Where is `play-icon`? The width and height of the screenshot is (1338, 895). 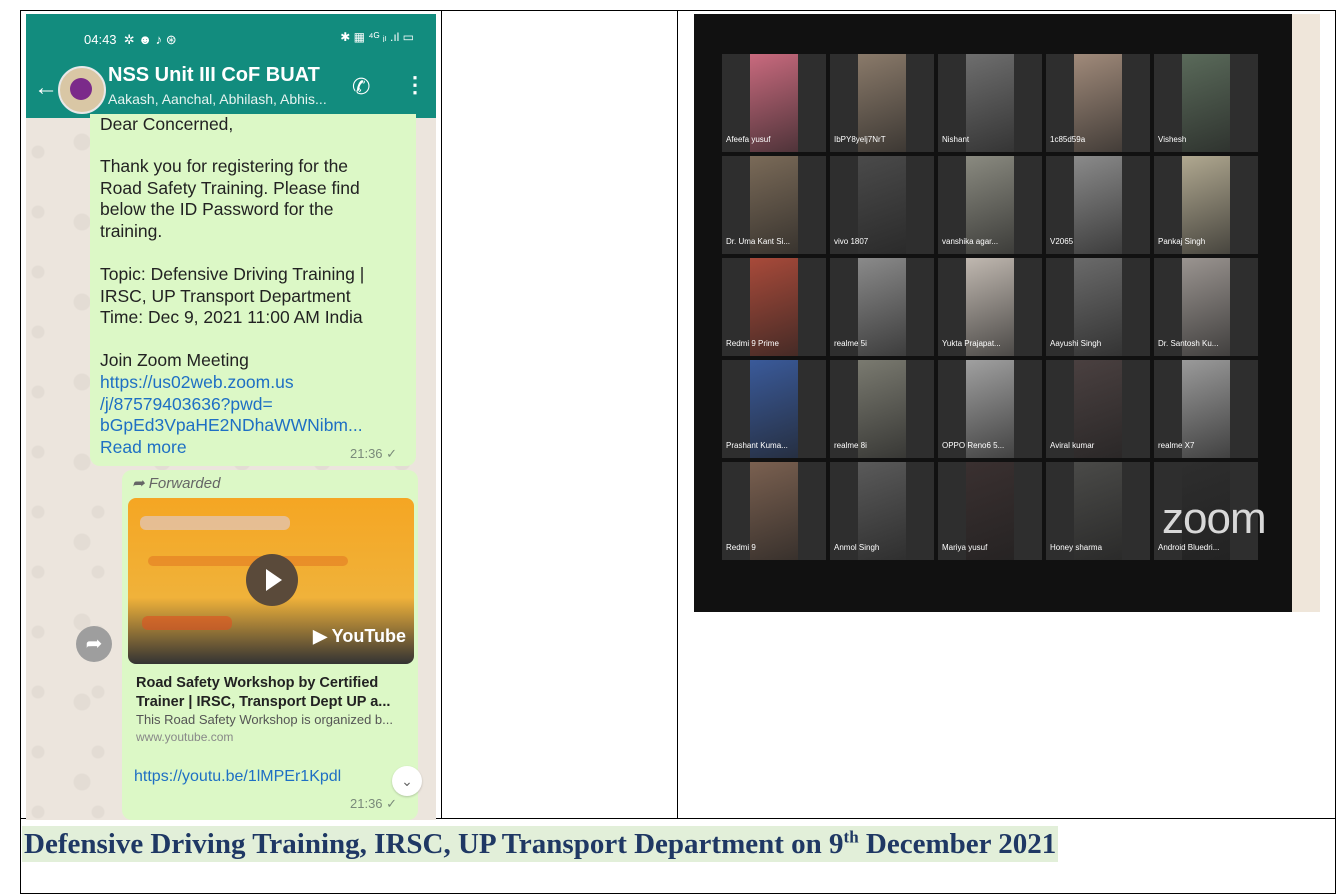
play-icon is located at coordinates (272, 580).